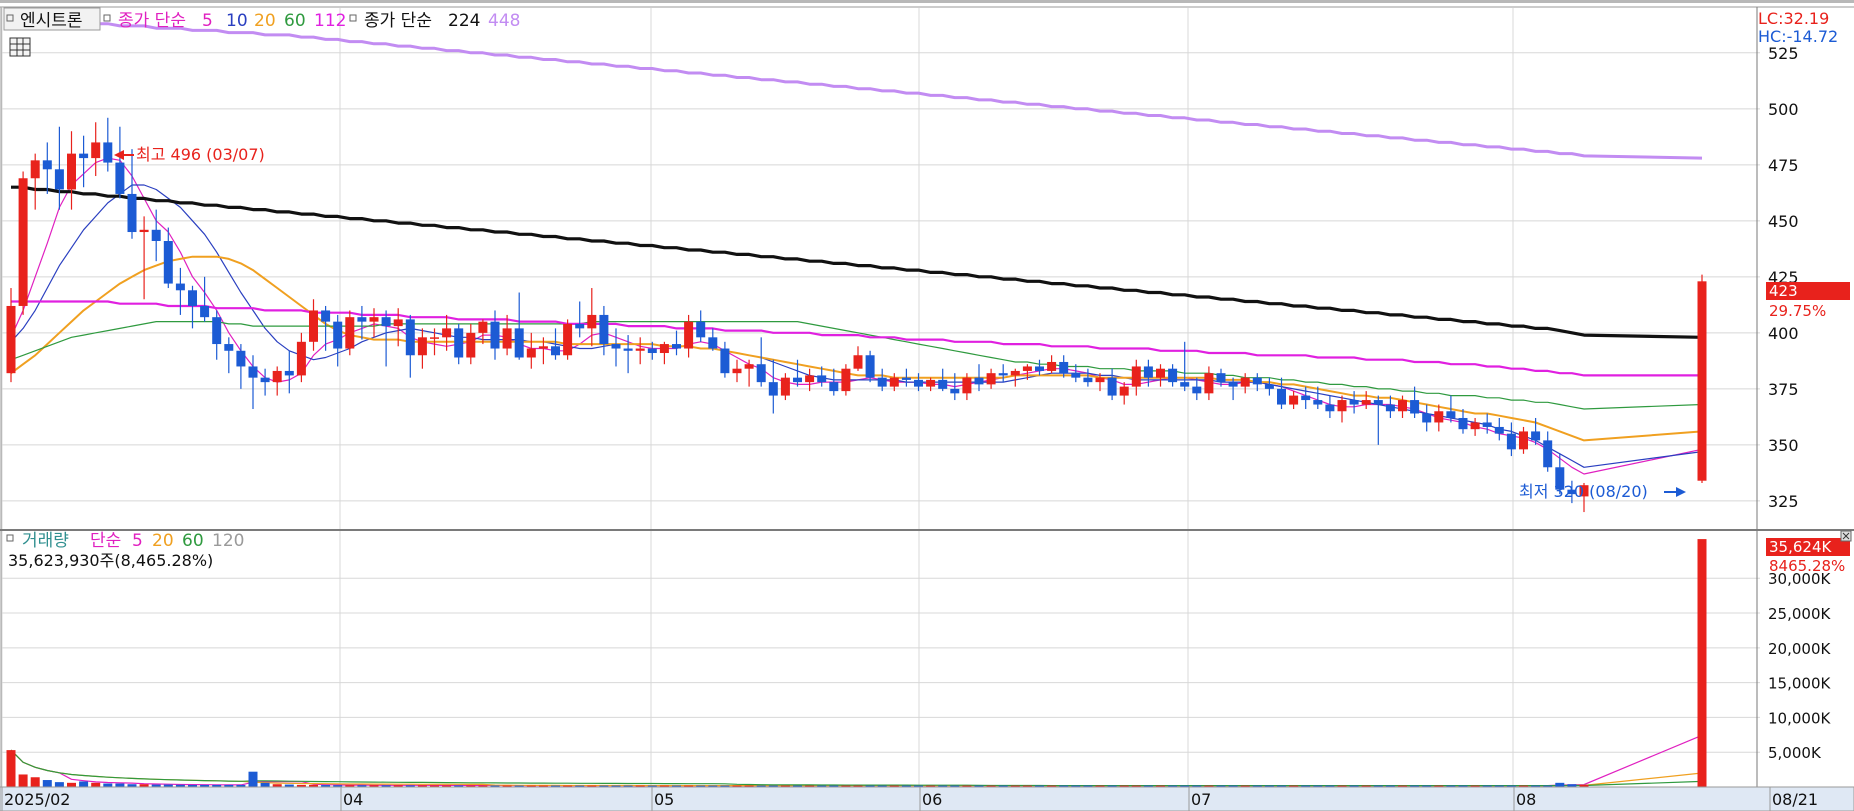 This screenshot has height=811, width=1854. I want to click on table-icon, so click(20, 47).